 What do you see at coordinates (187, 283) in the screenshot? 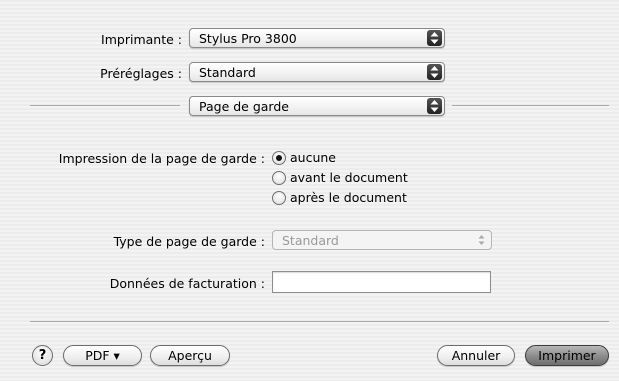
I see `billing-label: Données de facturation :` at bounding box center [187, 283].